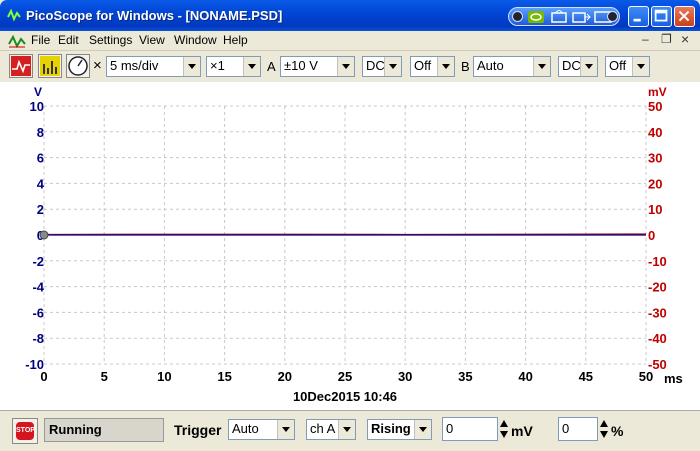 The width and height of the screenshot is (700, 451). What do you see at coordinates (224, 376) in the screenshot?
I see `x-axis-tick-label: 15` at bounding box center [224, 376].